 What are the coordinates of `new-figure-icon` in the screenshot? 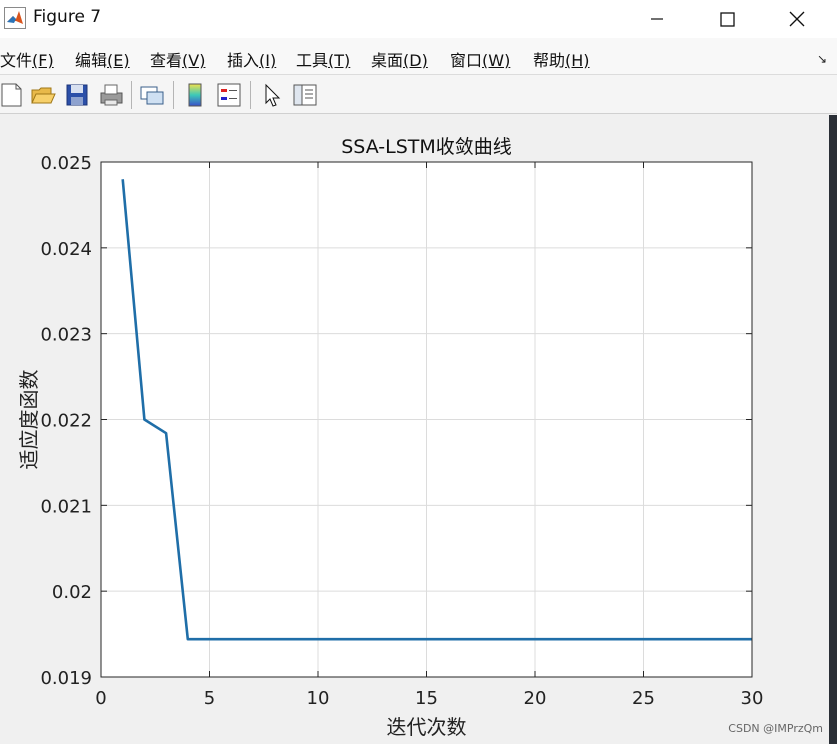 It's located at (14, 95).